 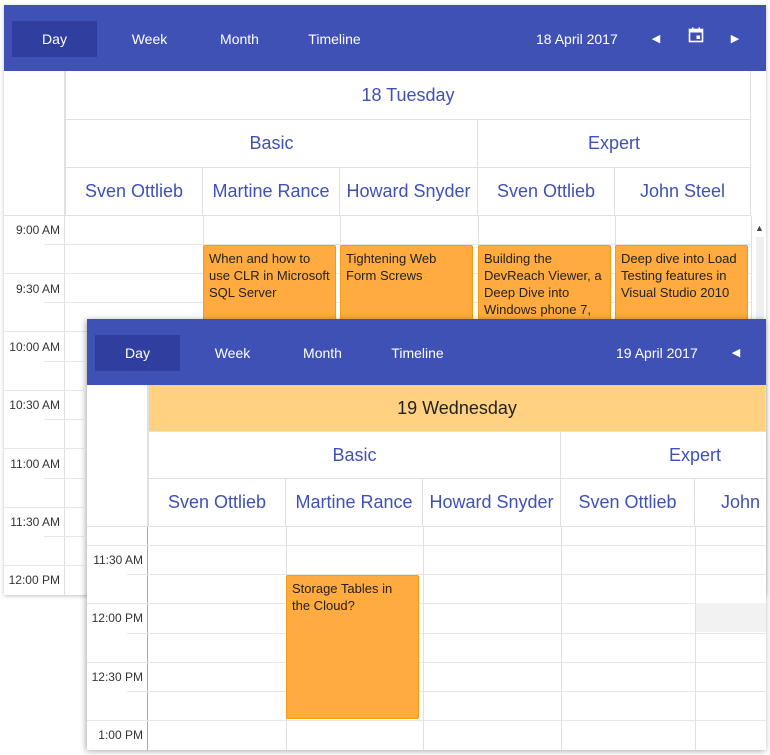 What do you see at coordinates (657, 353) in the screenshot?
I see `date-label: 19 April 2017` at bounding box center [657, 353].